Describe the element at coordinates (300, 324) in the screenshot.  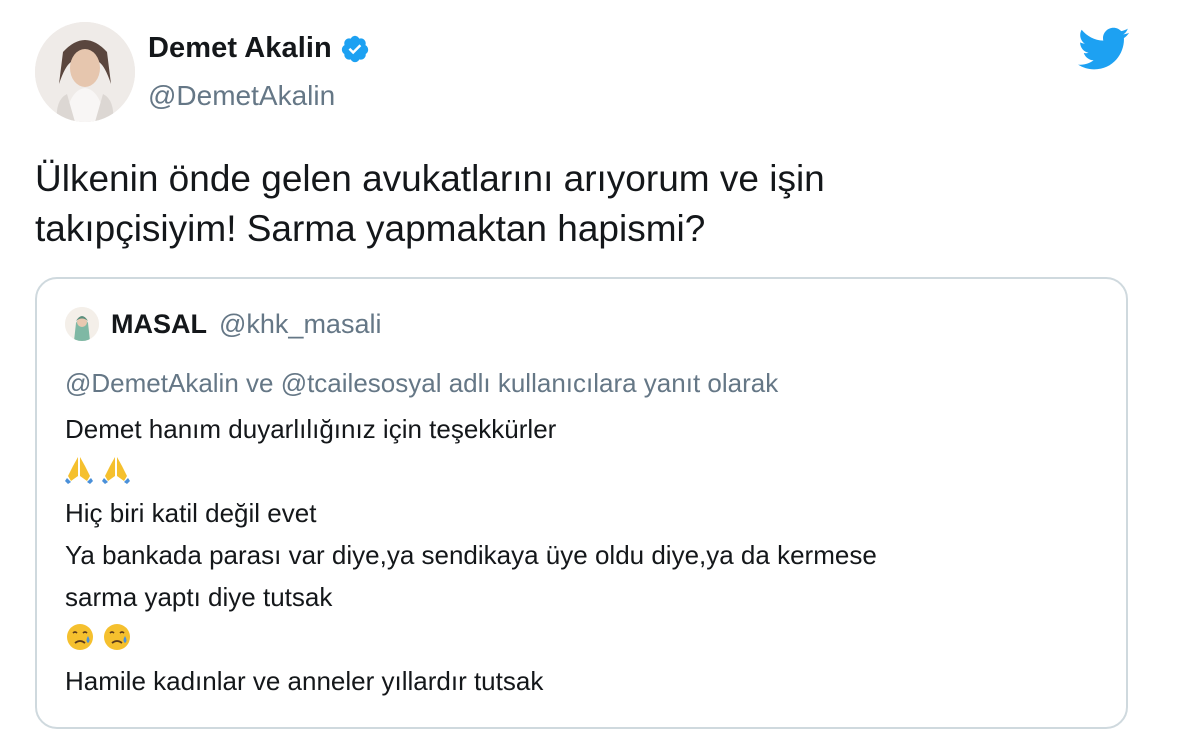
I see `quoted-author-handle: @khk_masali` at that location.